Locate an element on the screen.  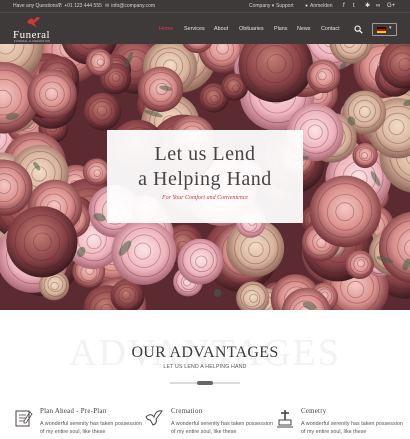
email-address: info@company.com is located at coordinates (133, 6).